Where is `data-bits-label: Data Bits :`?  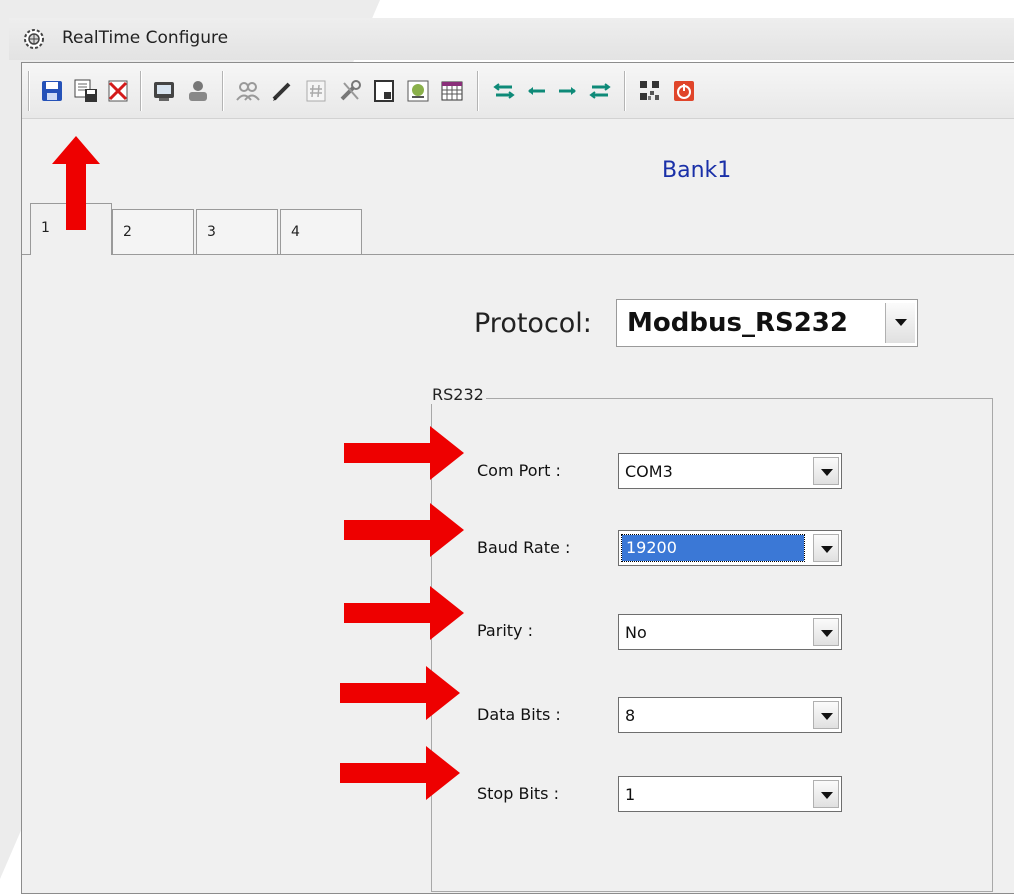 data-bits-label: Data Bits : is located at coordinates (519, 714).